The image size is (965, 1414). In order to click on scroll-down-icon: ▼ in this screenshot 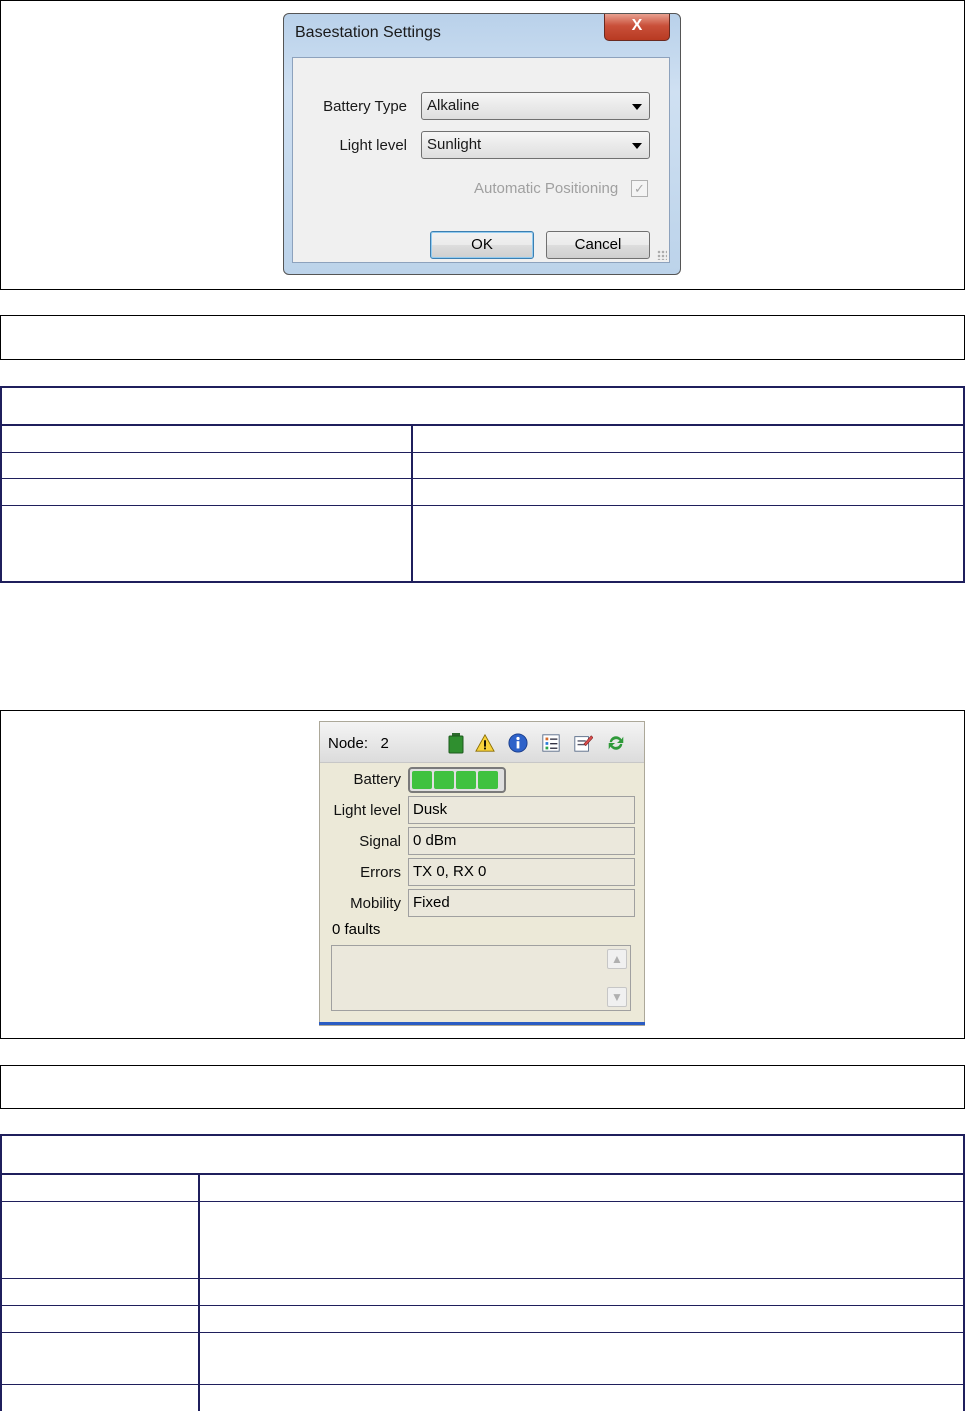, I will do `click(617, 997)`.